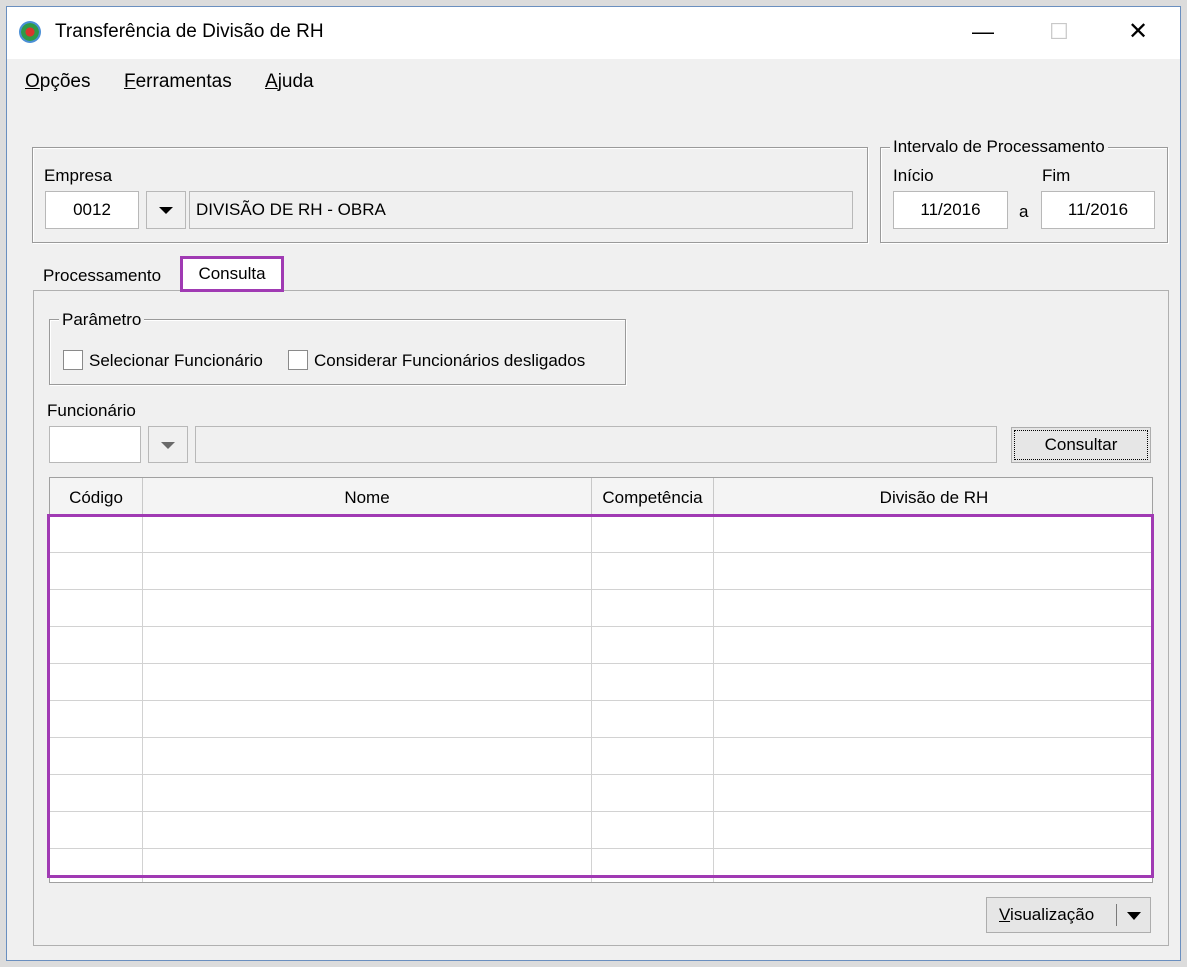  I want to click on fim-label: Fim, so click(1056, 175).